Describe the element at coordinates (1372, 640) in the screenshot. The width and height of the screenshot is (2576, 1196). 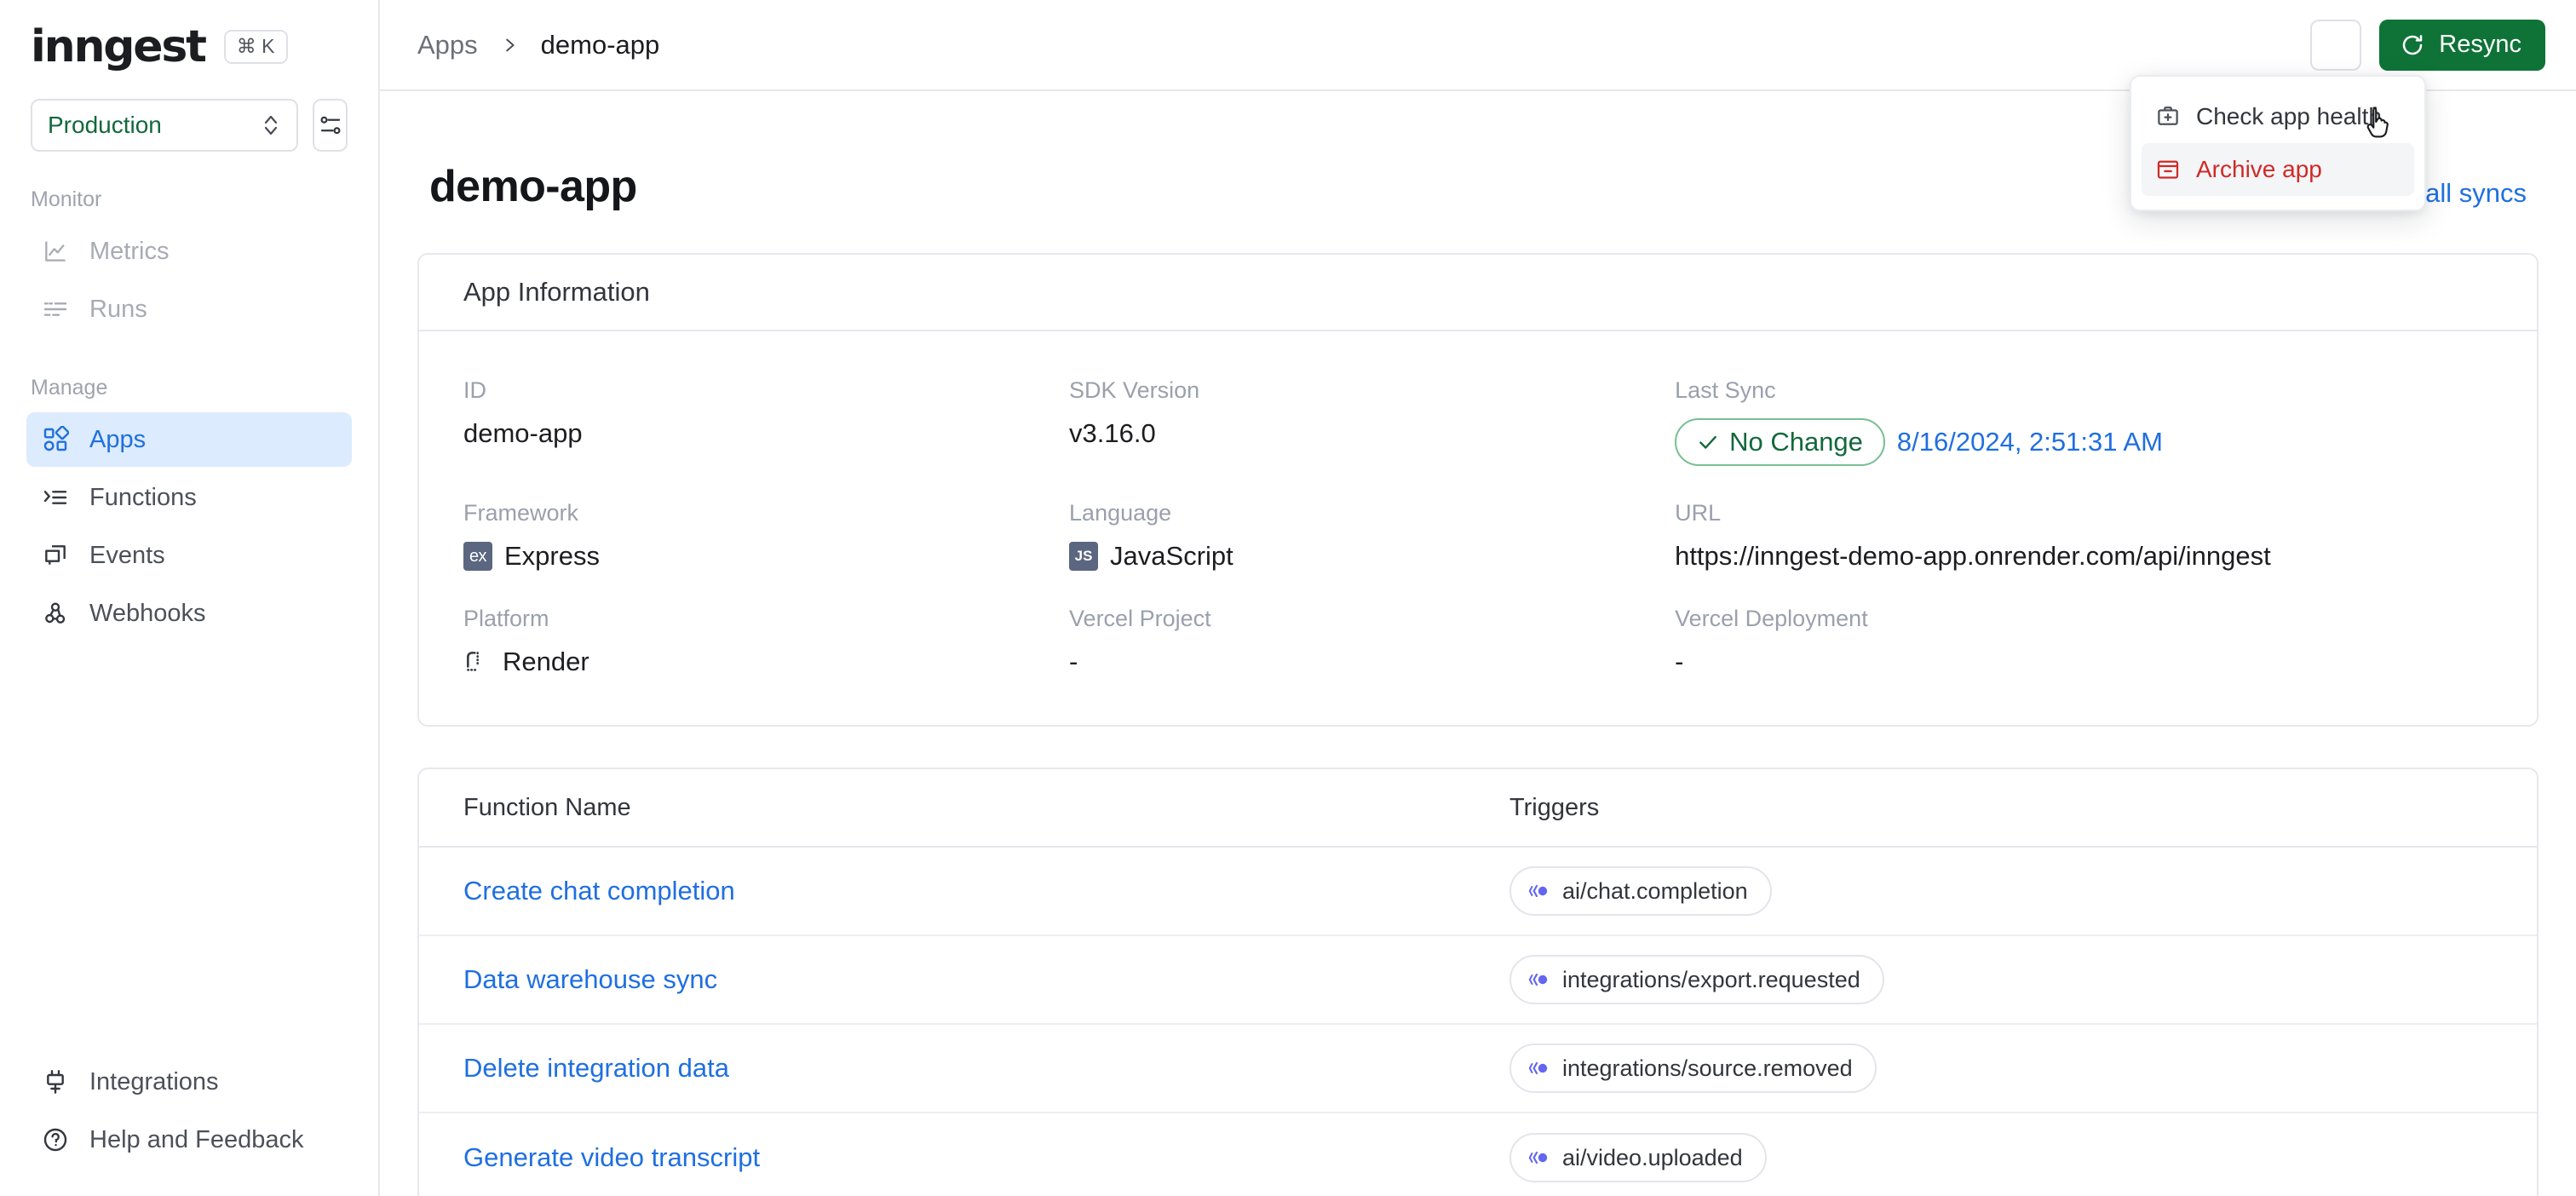
I see `info-field-vercel-project: Vercel Project -` at that location.